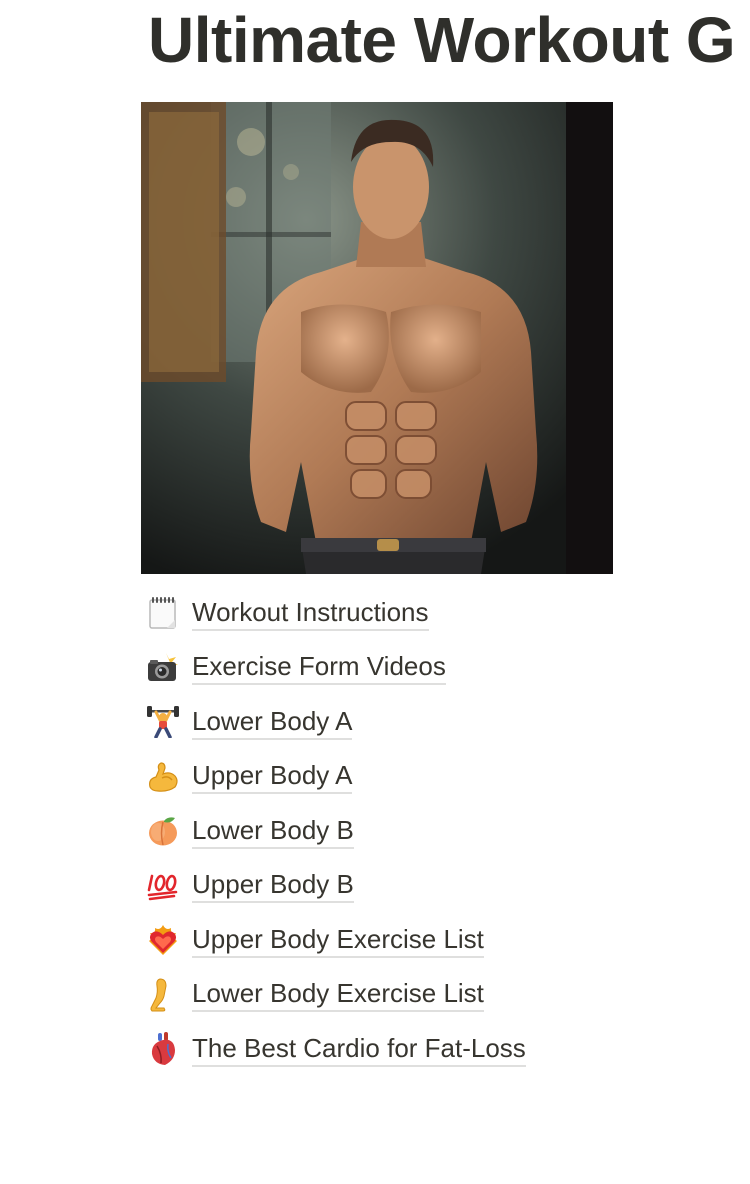 The width and height of the screenshot is (750, 1184). What do you see at coordinates (163, 1049) in the screenshot?
I see `anatomical-heart-icon` at bounding box center [163, 1049].